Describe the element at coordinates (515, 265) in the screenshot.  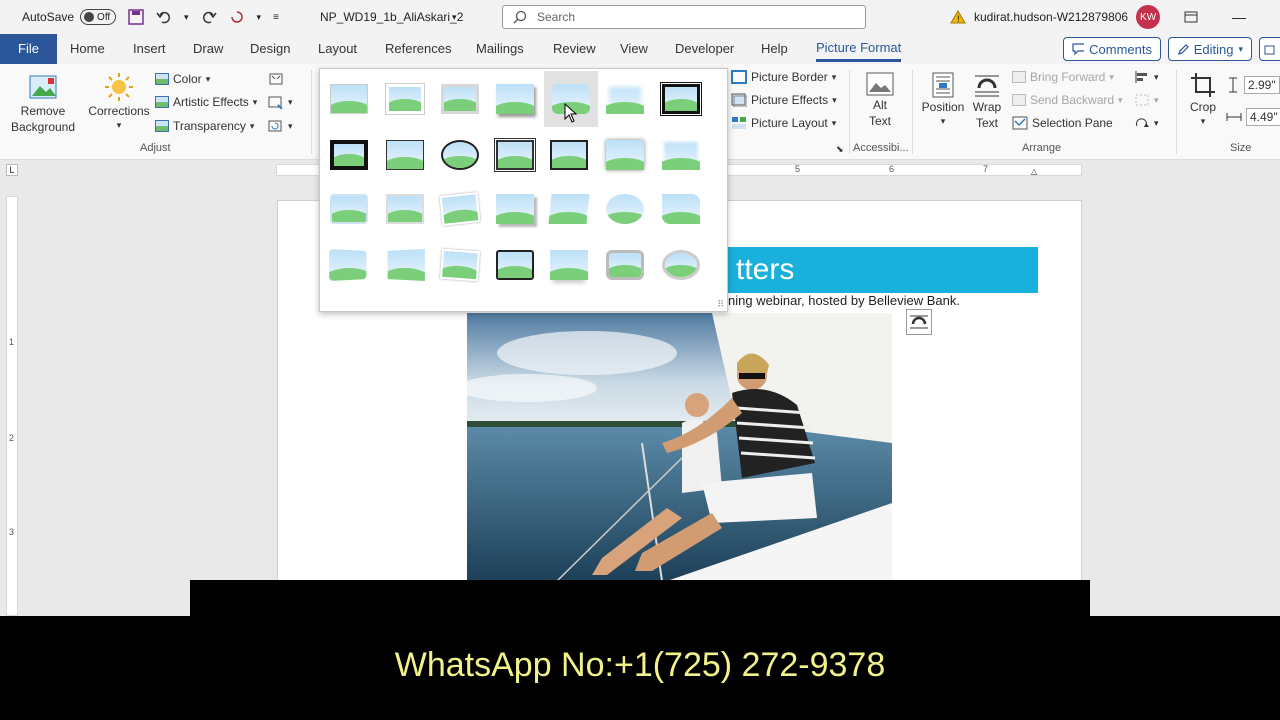
I see `style-reflected-bevel-black` at that location.